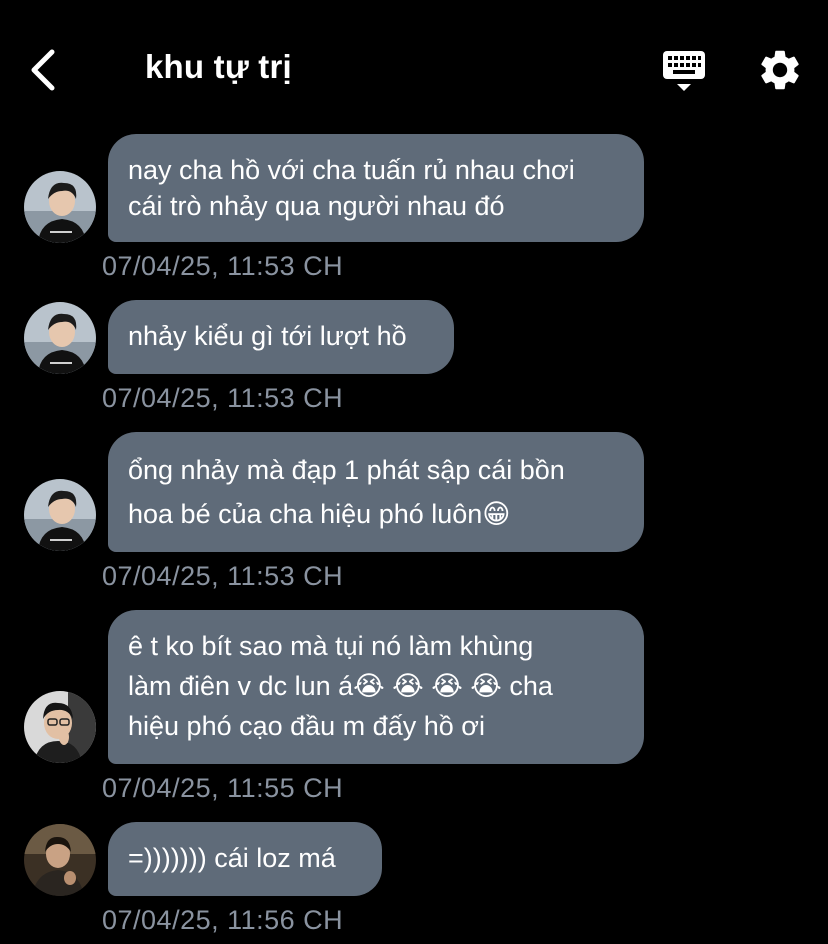 The height and width of the screenshot is (944, 828). What do you see at coordinates (245, 859) in the screenshot?
I see `message-bubble: =))))))) cái loz má` at bounding box center [245, 859].